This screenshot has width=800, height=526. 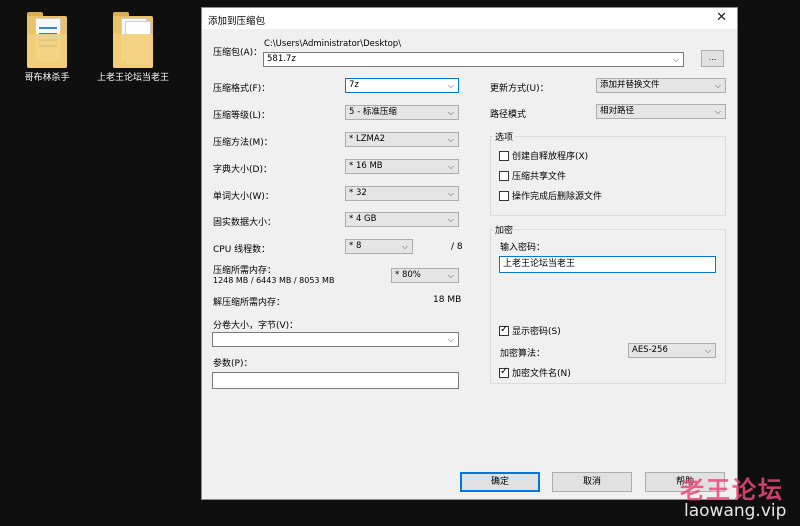 What do you see at coordinates (402, 193) in the screenshot?
I see `word-select: * 32 ⌵` at bounding box center [402, 193].